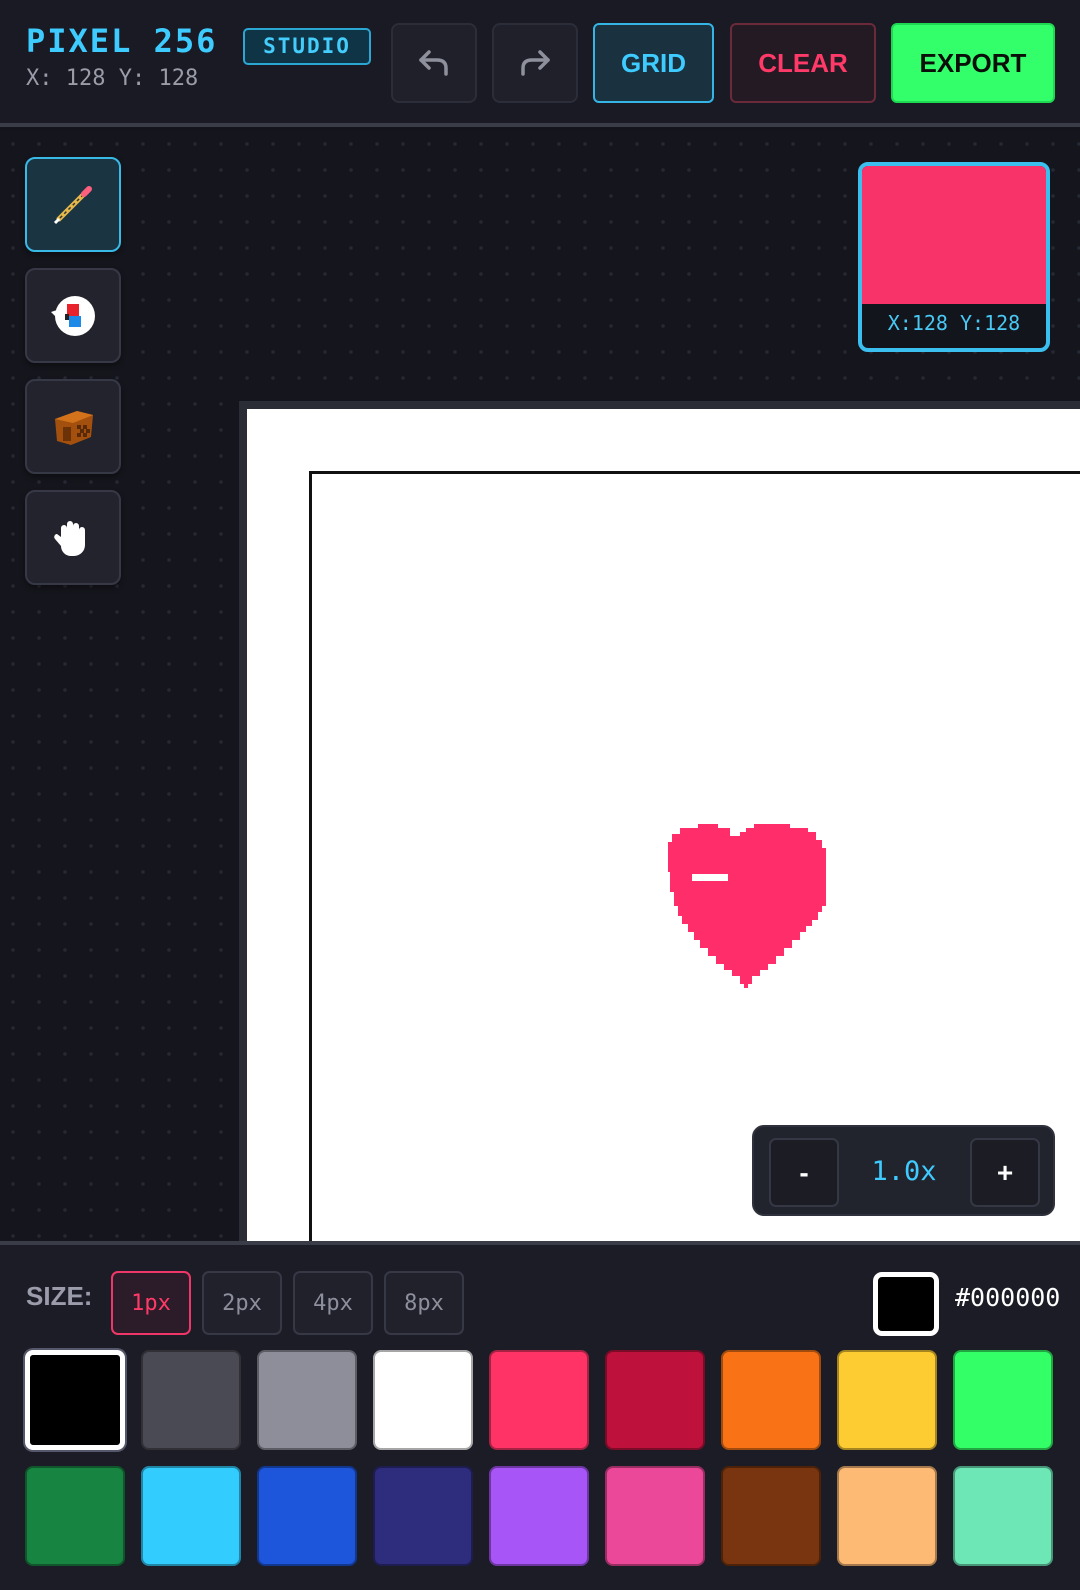 The height and width of the screenshot is (1590, 1080). What do you see at coordinates (954, 323) in the screenshot?
I see `preview-coordinates: X:128 Y:128` at bounding box center [954, 323].